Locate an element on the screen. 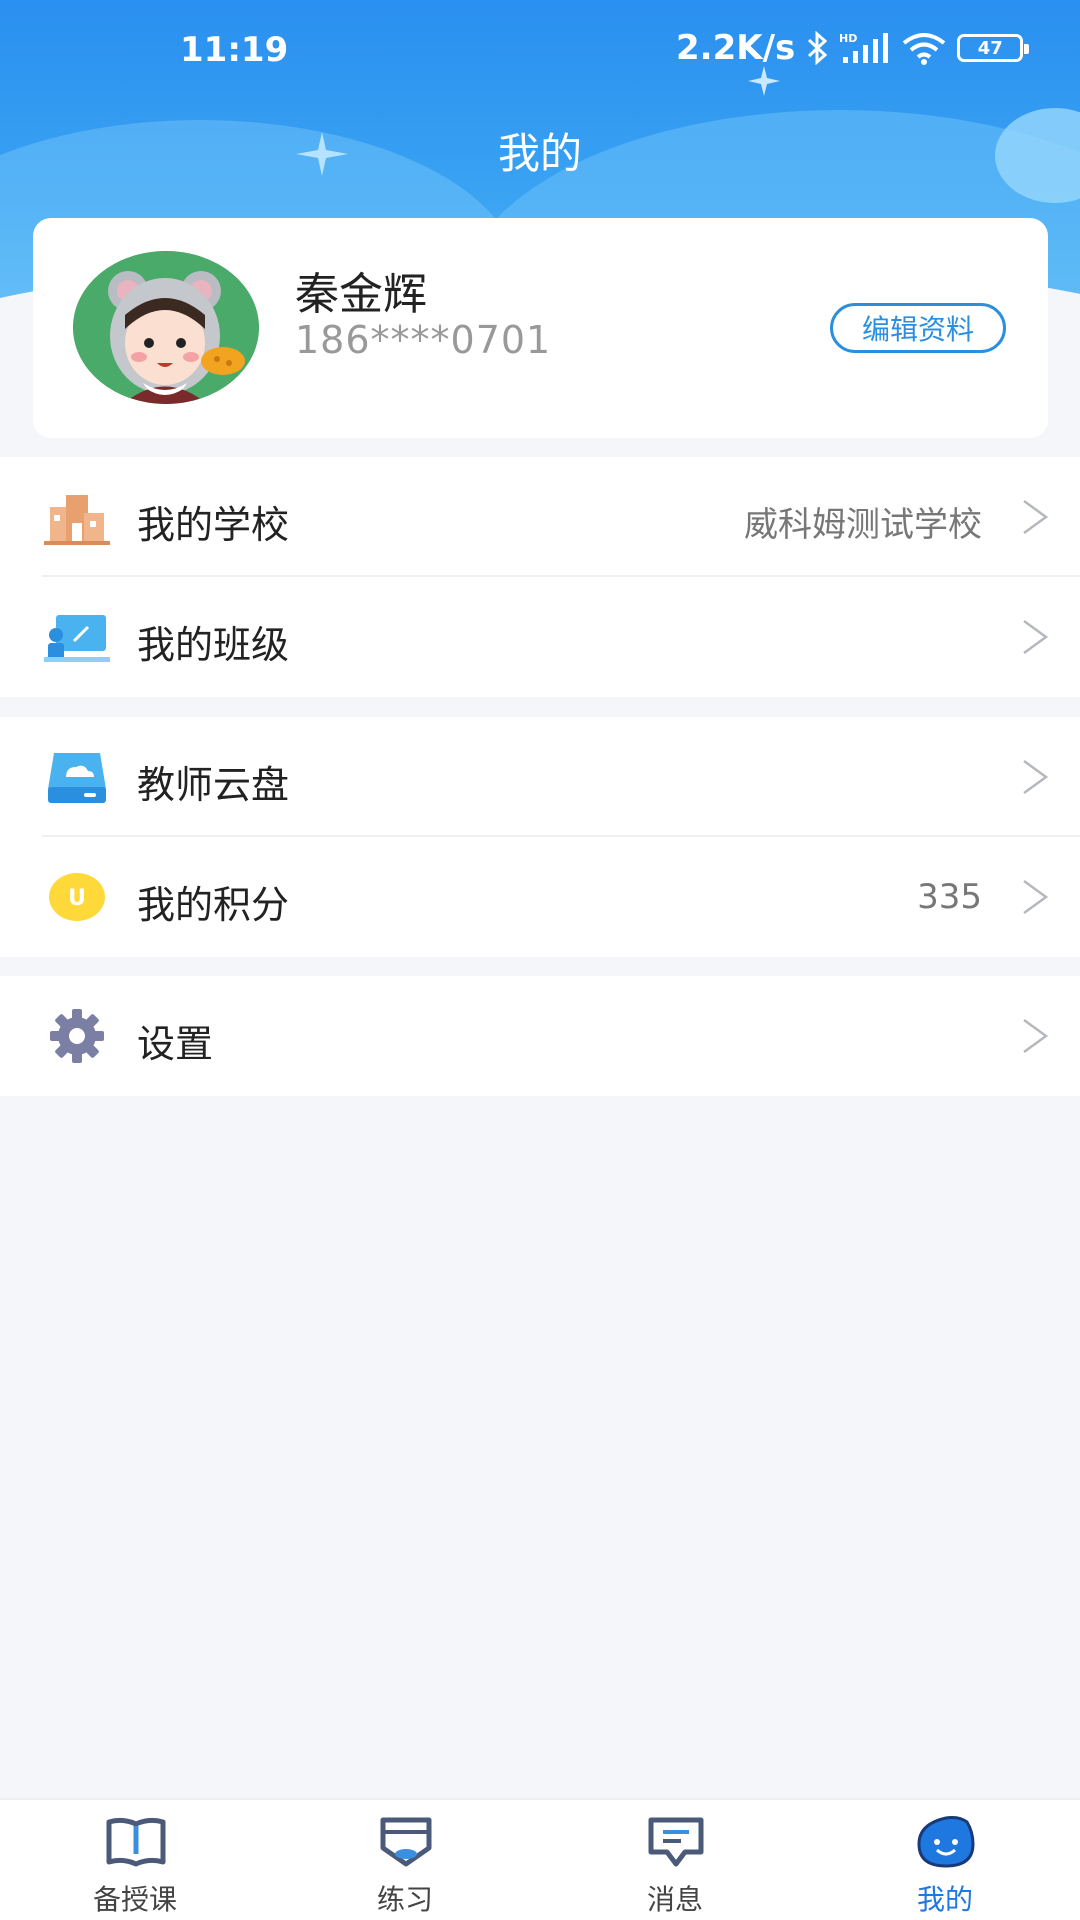  menu-label-class: 我的班级 is located at coordinates (213, 645).